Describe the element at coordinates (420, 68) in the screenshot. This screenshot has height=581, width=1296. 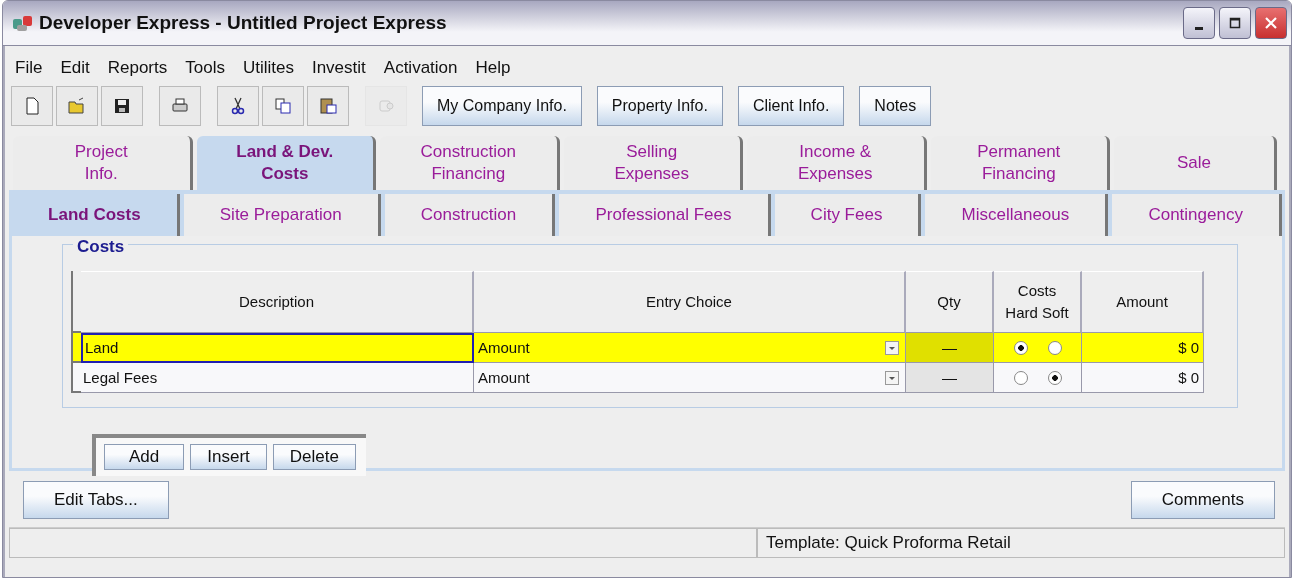
I see `menu-item: Activation` at that location.